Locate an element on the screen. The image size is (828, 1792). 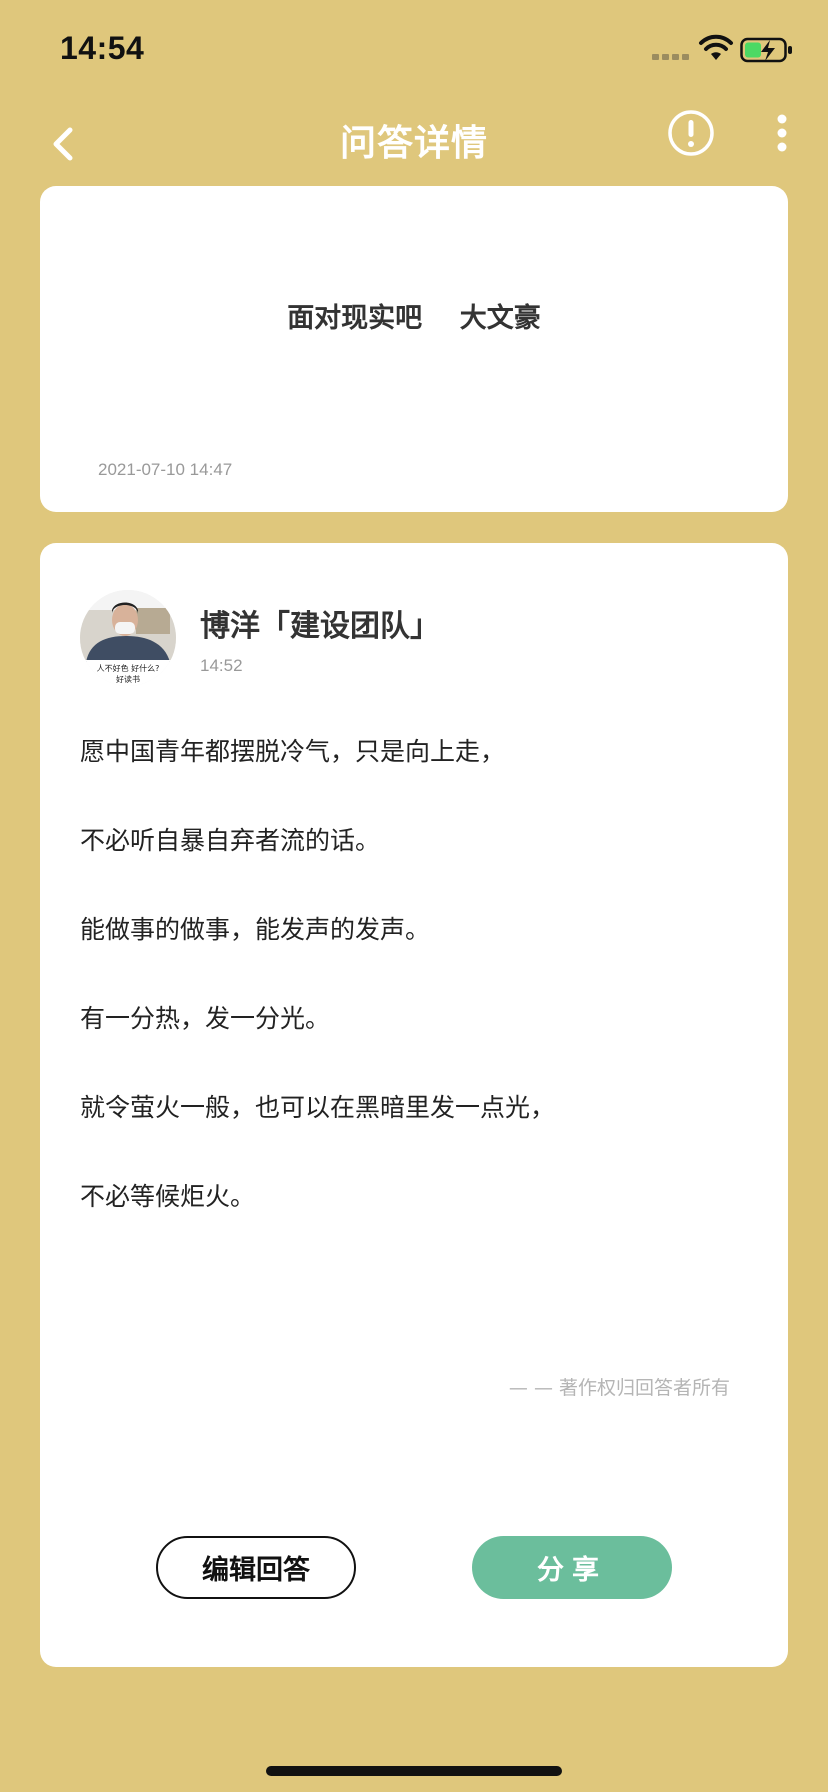
status-time: 14:54 is located at coordinates (102, 48).